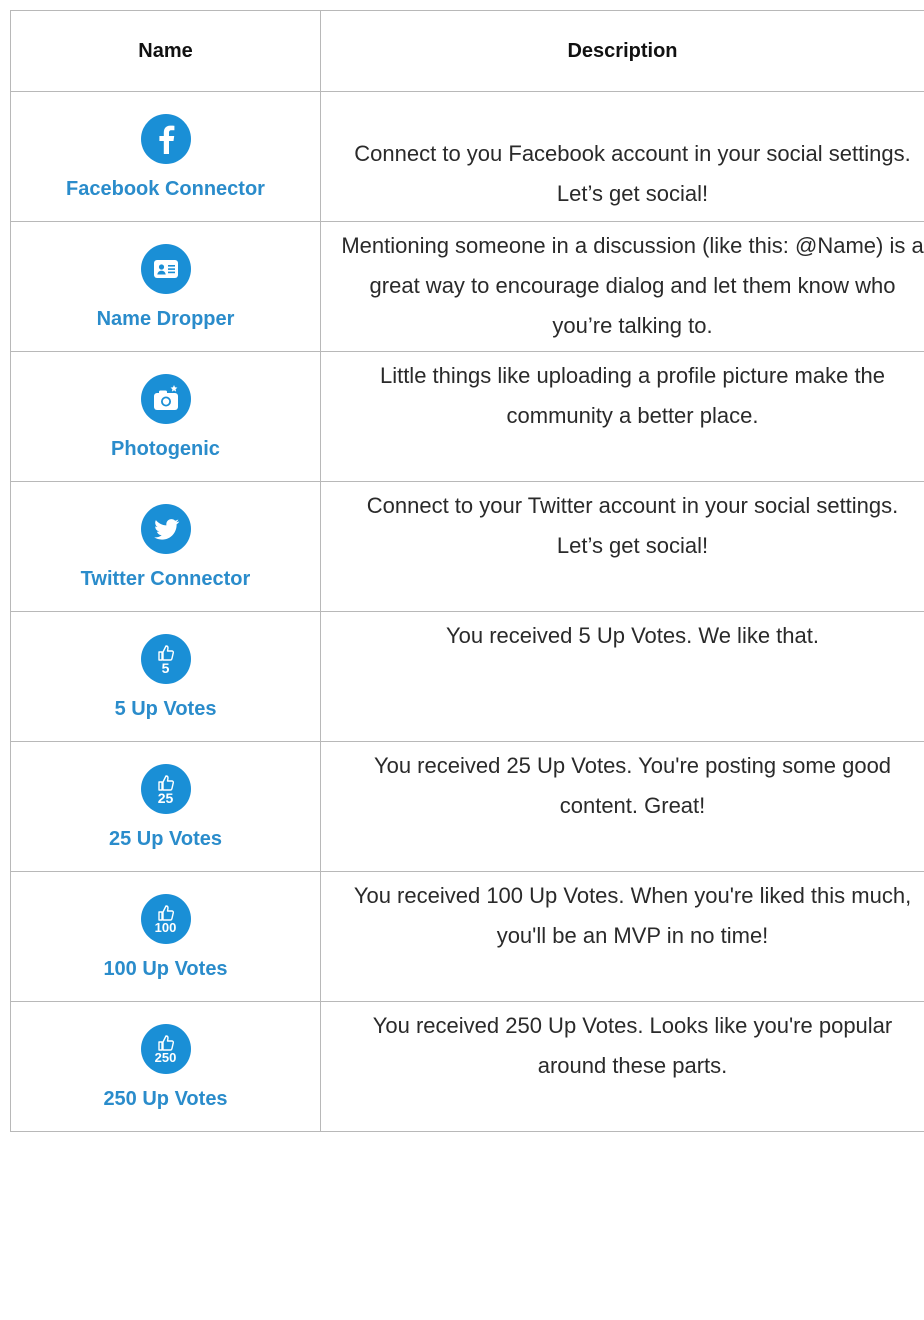 The height and width of the screenshot is (1320, 924). What do you see at coordinates (165, 449) in the screenshot?
I see `badge-name: Photogenic` at bounding box center [165, 449].